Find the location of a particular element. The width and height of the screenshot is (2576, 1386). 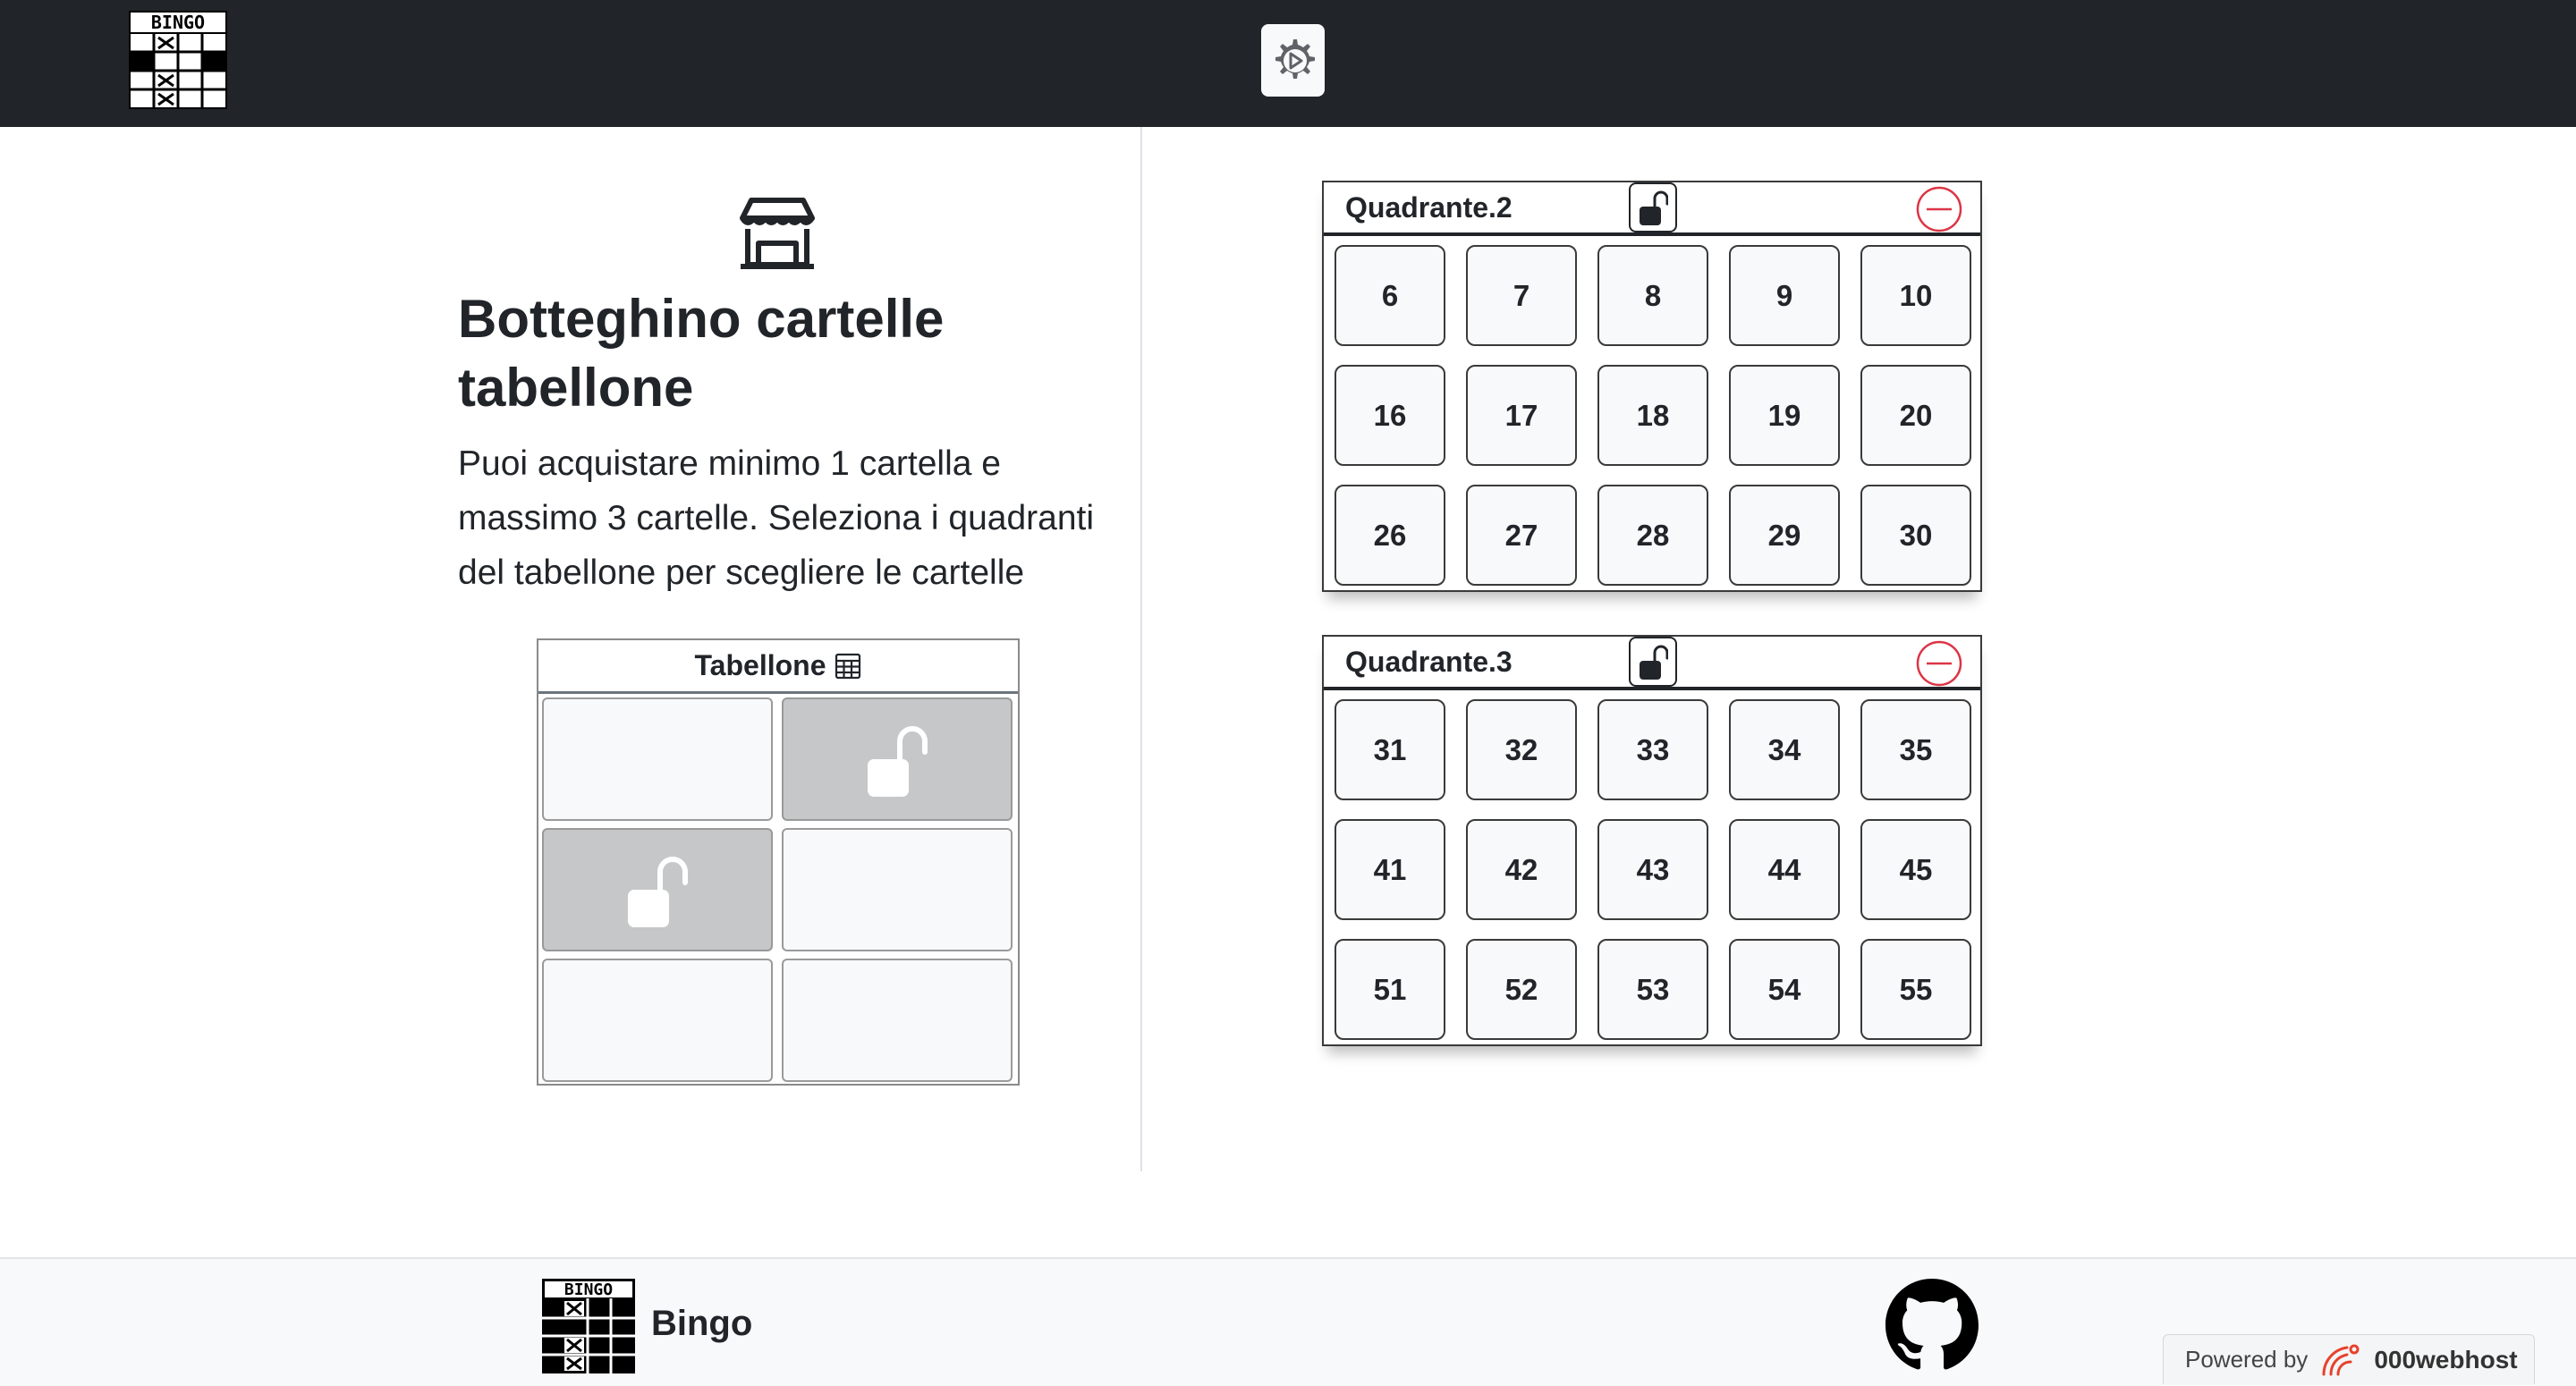

settings-button is located at coordinates (1293, 61).